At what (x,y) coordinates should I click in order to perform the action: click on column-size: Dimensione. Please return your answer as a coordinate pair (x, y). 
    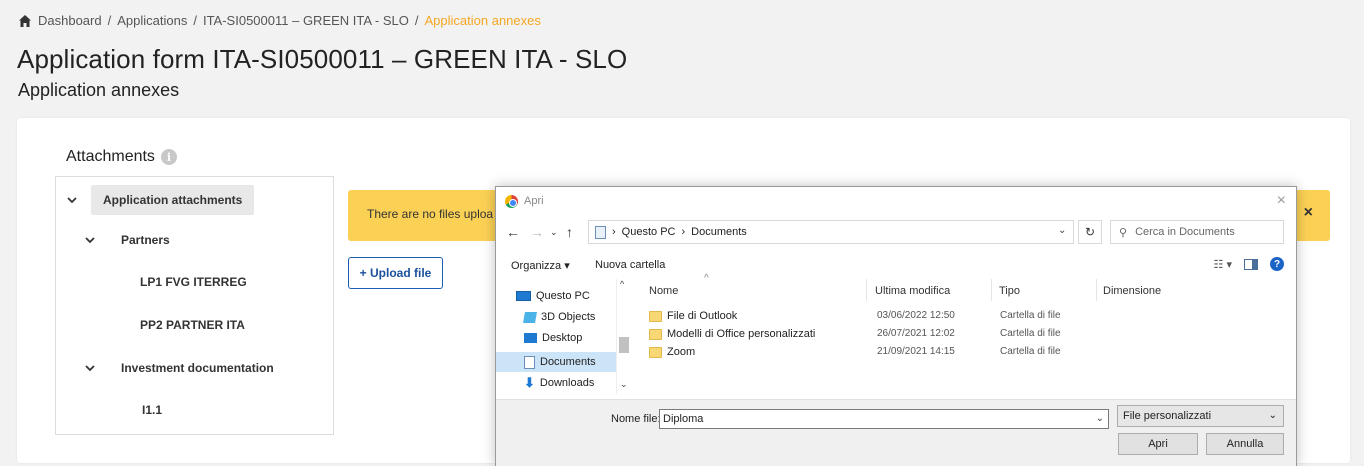
    Looking at the image, I should click on (1132, 291).